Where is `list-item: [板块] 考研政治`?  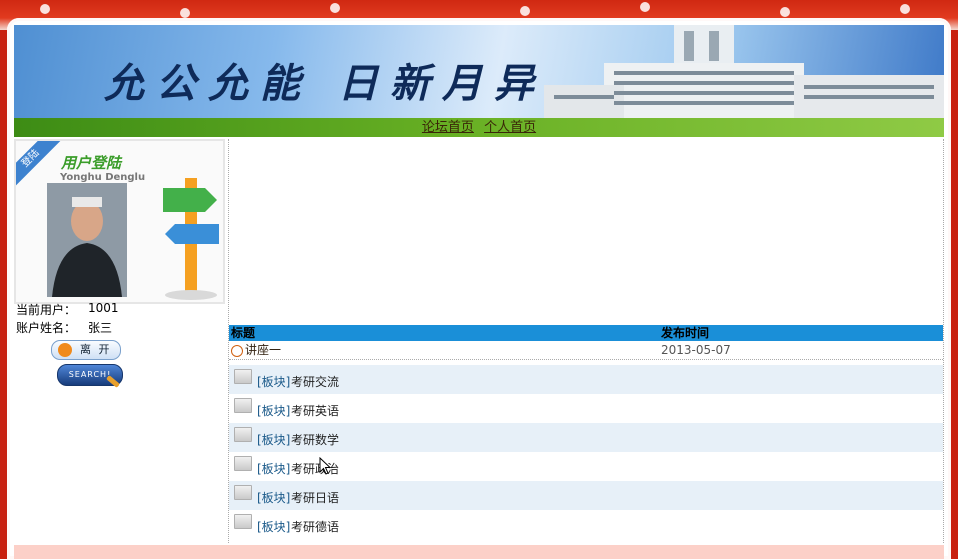
list-item: [板块] 考研政治 is located at coordinates (586, 466).